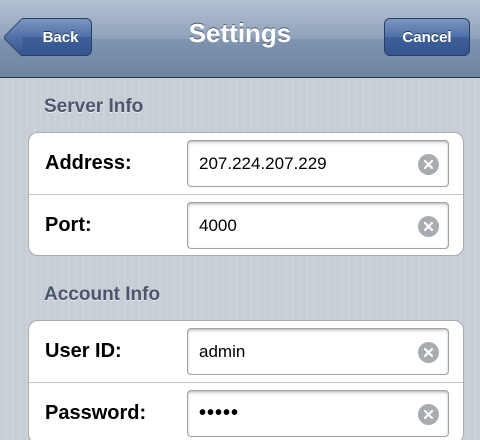 This screenshot has width=480, height=440. Describe the element at coordinates (263, 163) in the screenshot. I see `address-value: 207.224.207.229` at that location.